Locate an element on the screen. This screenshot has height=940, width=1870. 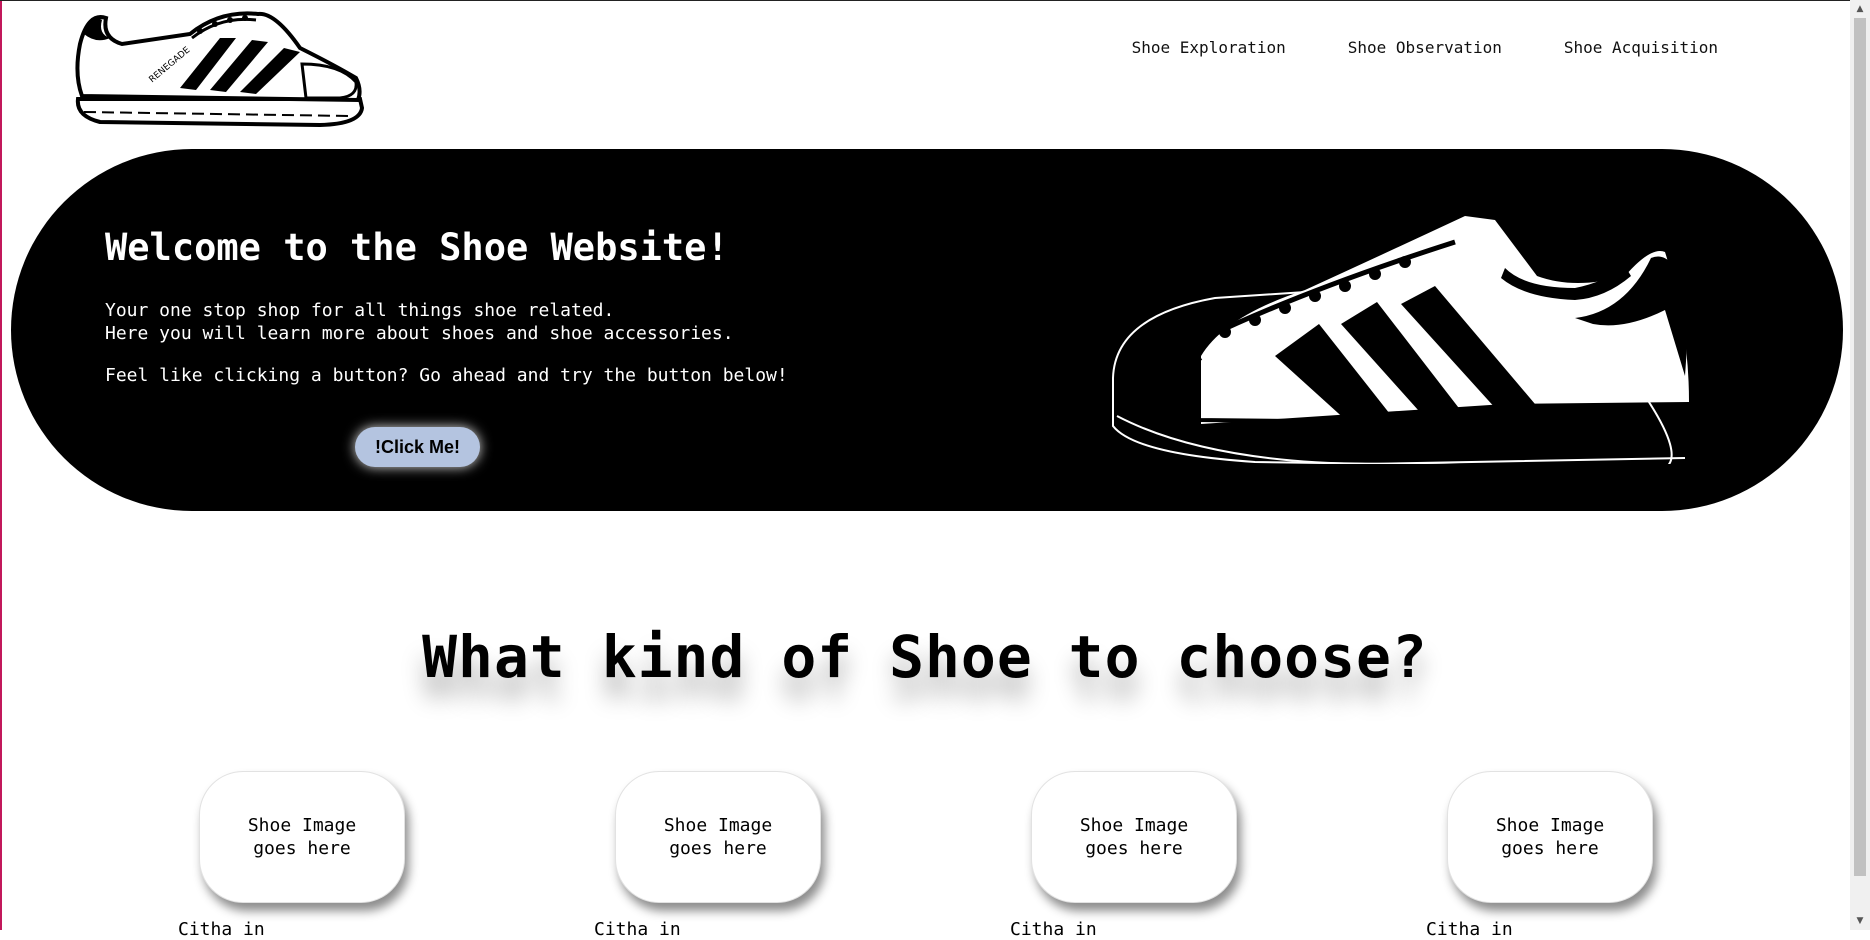
shoe-card-3: Shoe Image goes here is located at coordinates (1134, 837).